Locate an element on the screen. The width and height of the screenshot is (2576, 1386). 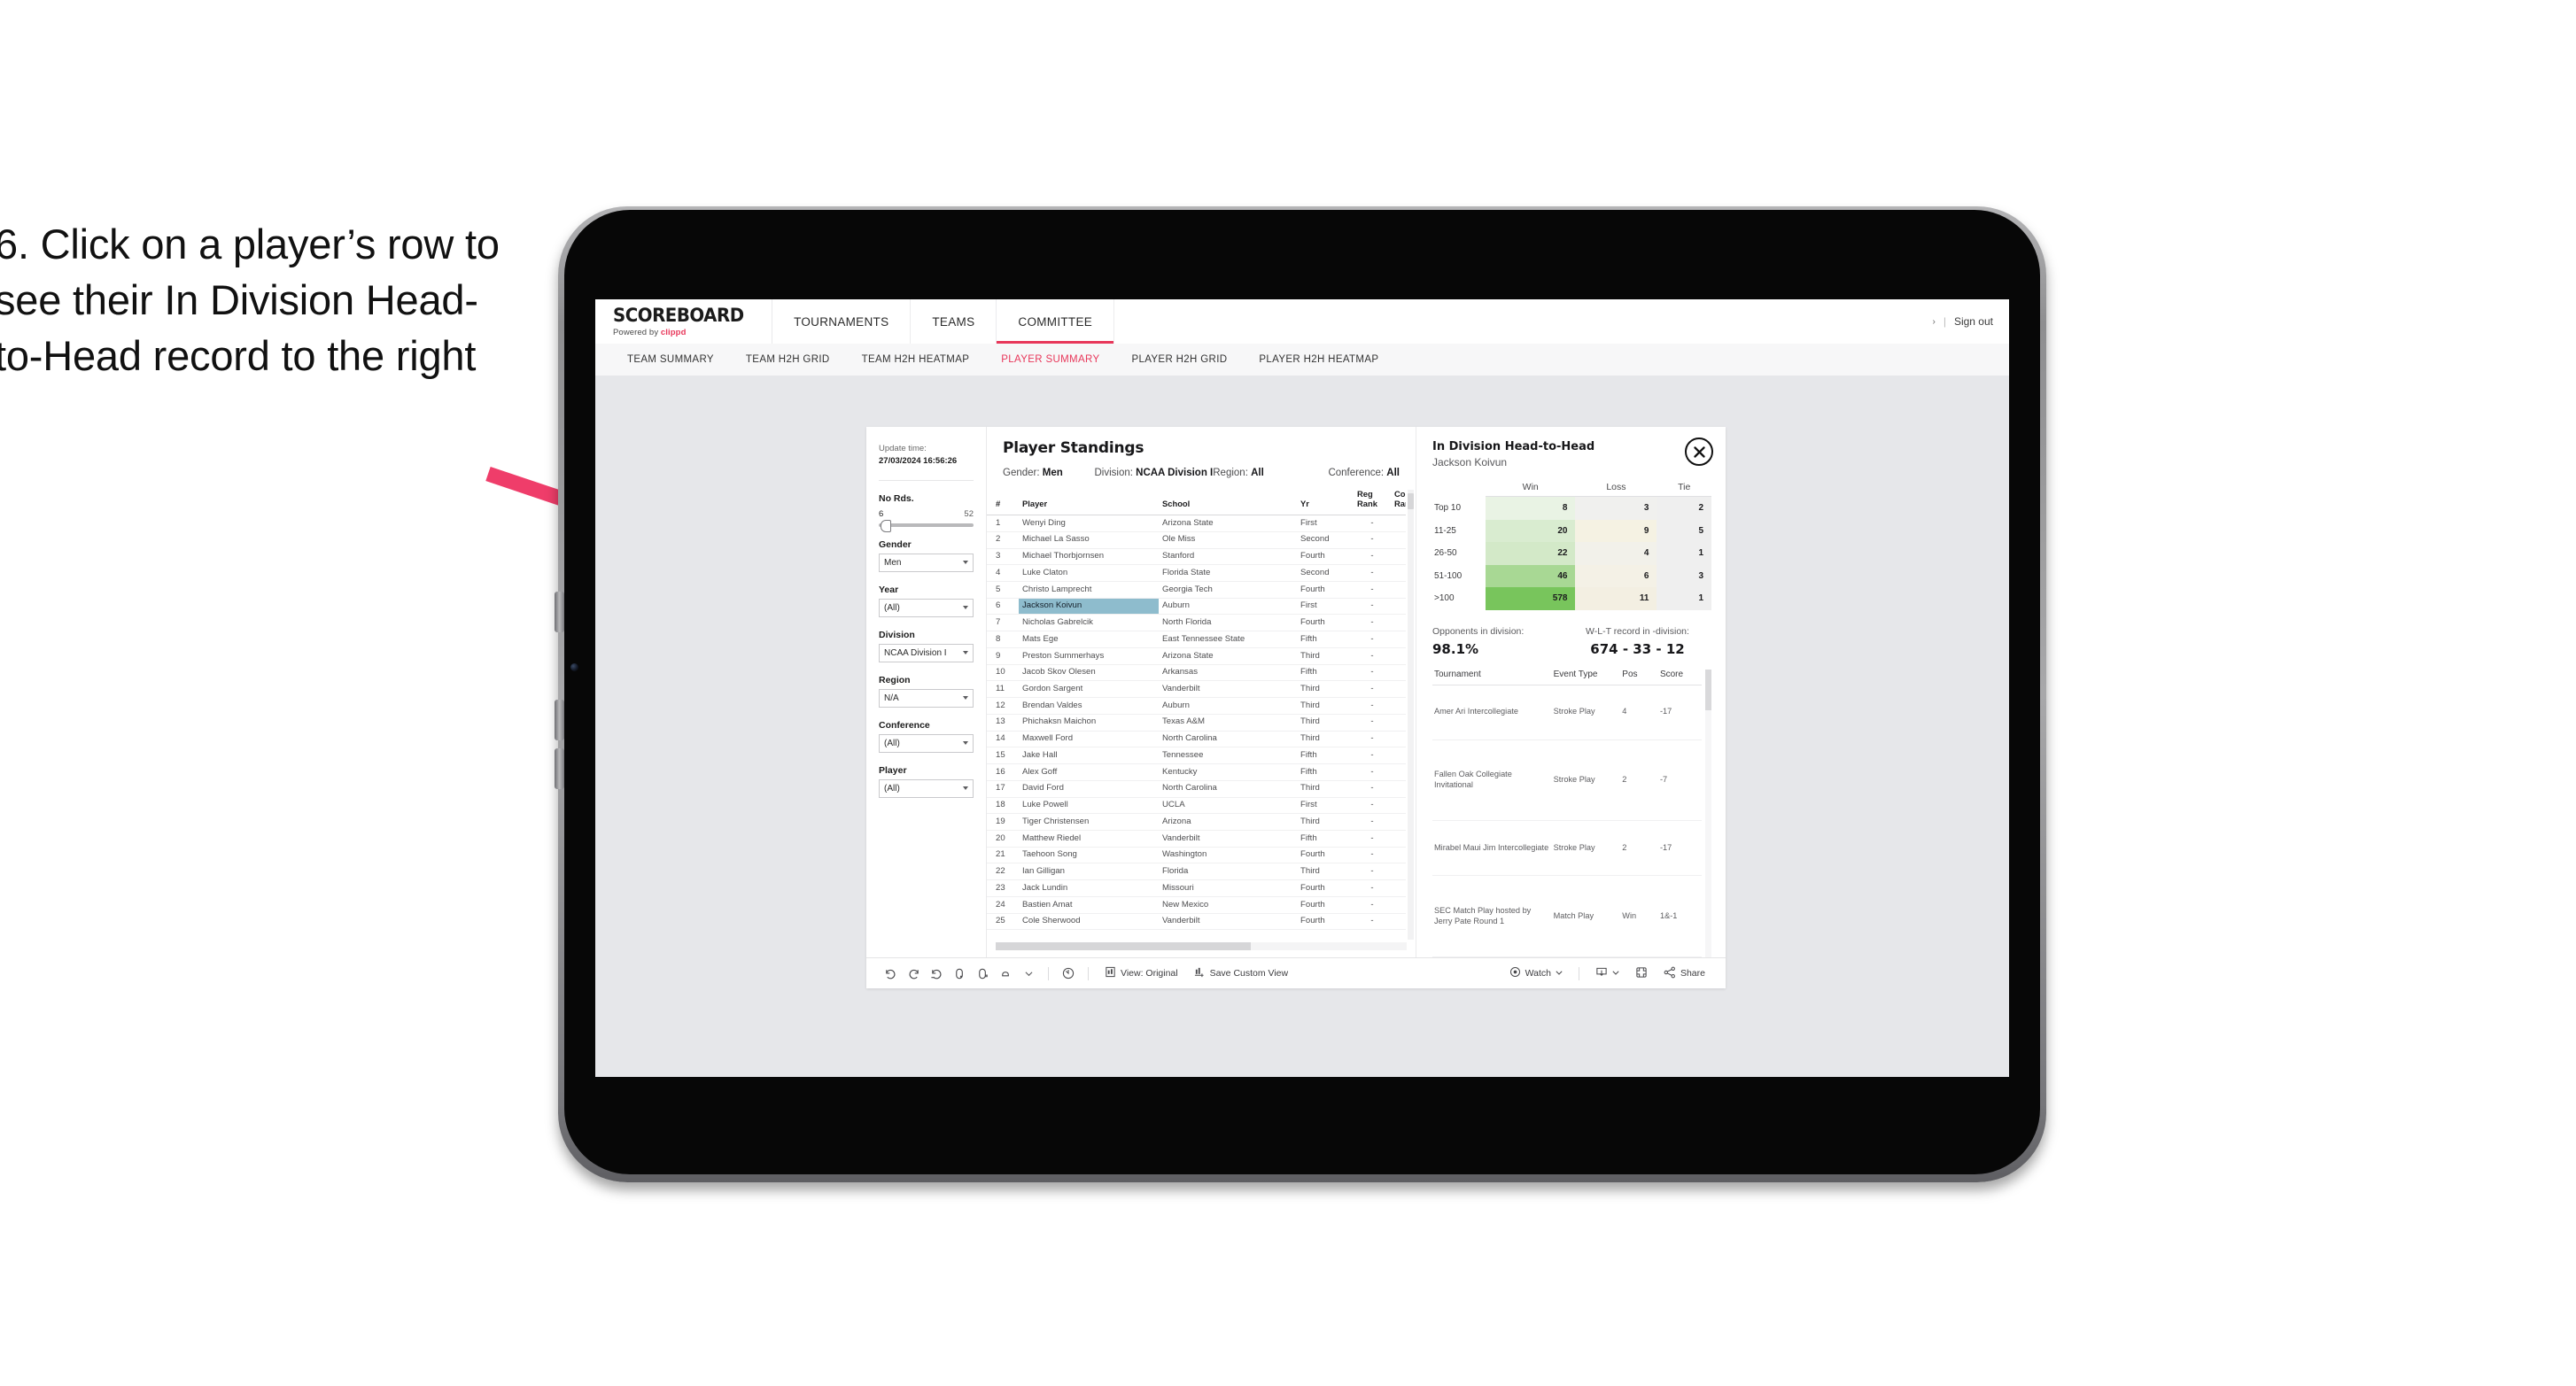
cell-school: Auburn is located at coordinates (1228, 607).